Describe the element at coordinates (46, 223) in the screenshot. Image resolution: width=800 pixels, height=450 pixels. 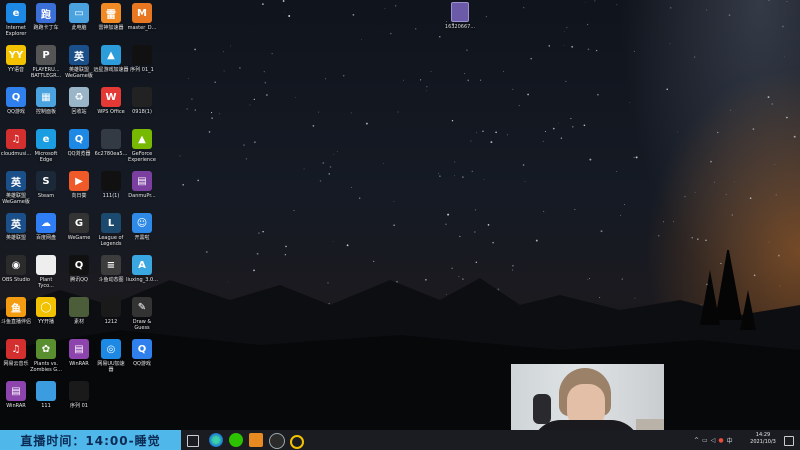
I see `baidu-netdisk-icon: ☁` at that location.